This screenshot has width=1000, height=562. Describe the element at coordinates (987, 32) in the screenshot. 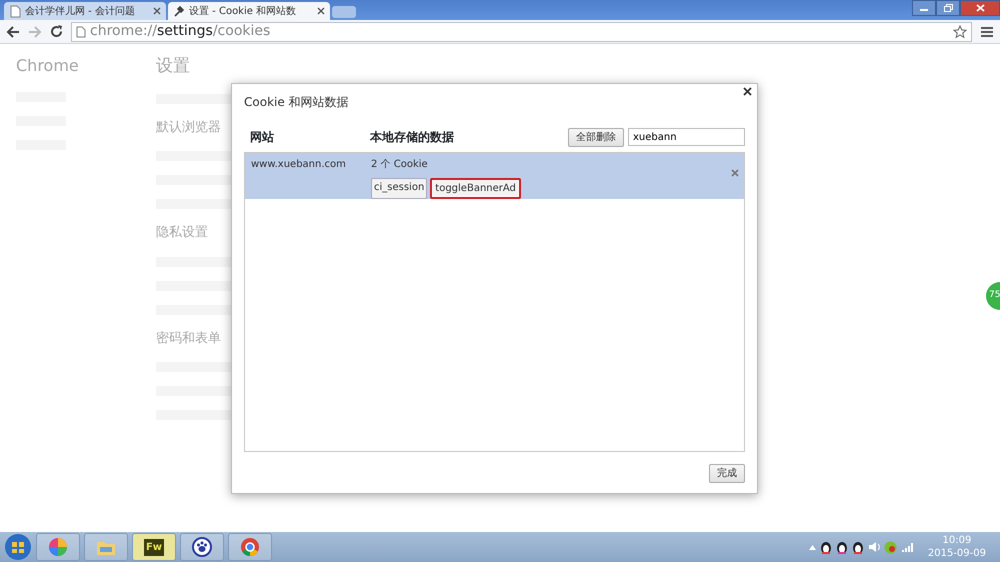

I see `menu-icon` at that location.